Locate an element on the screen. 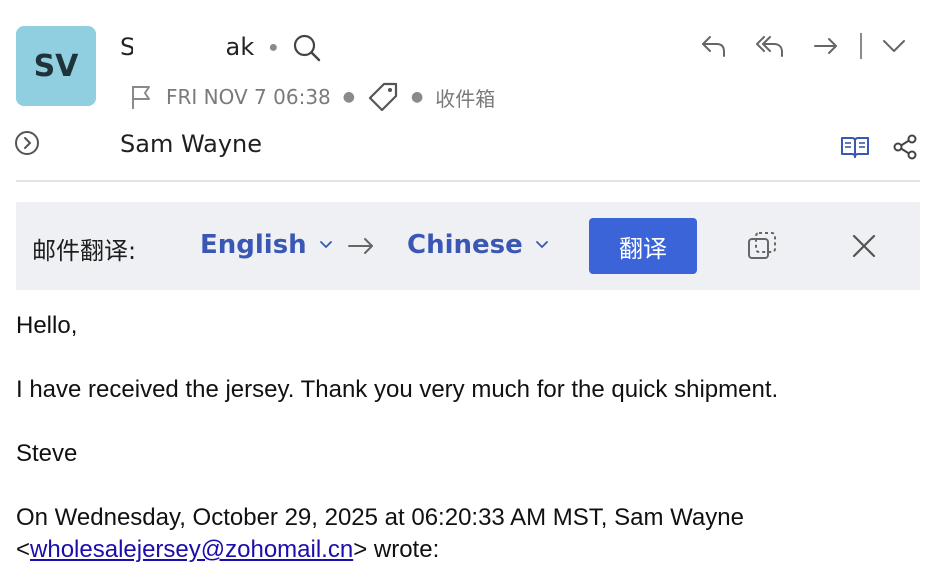 This screenshot has height=574, width=926. sender-name: Sak is located at coordinates (187, 48).